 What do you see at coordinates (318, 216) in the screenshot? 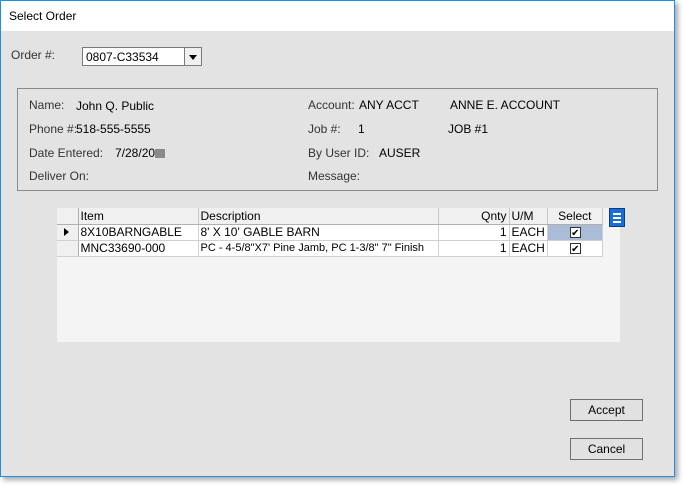
I see `column-header-description: Description` at bounding box center [318, 216].